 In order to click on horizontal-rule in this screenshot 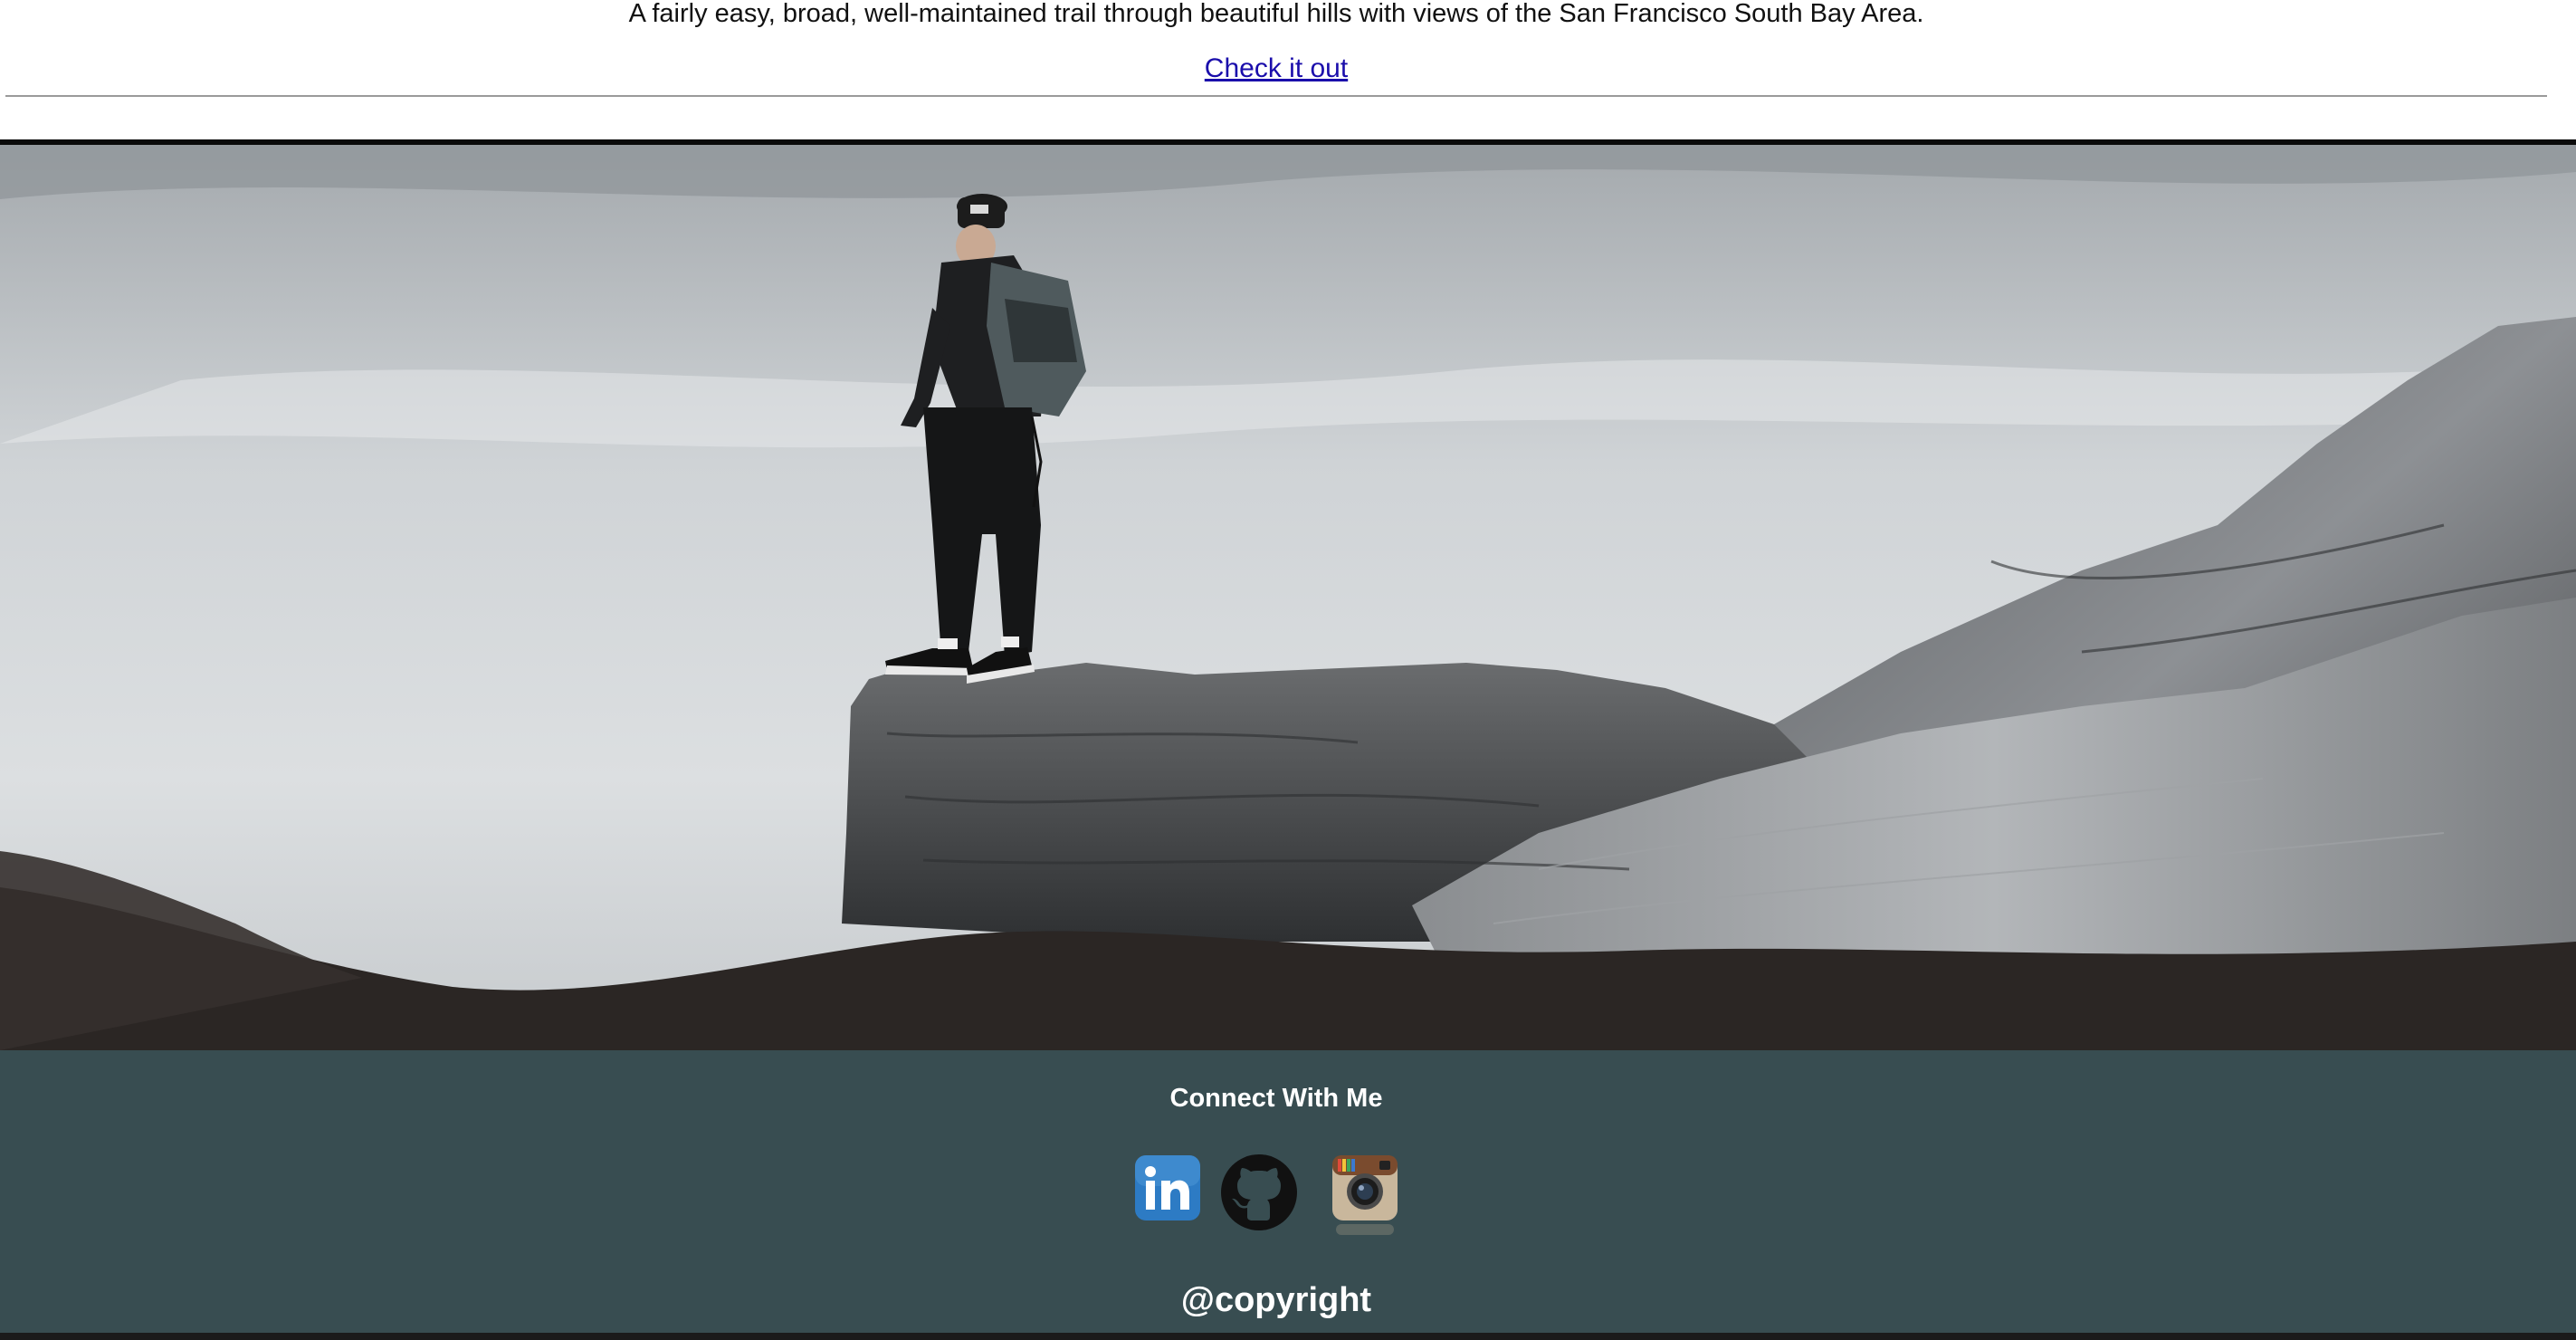, I will do `click(1276, 96)`.